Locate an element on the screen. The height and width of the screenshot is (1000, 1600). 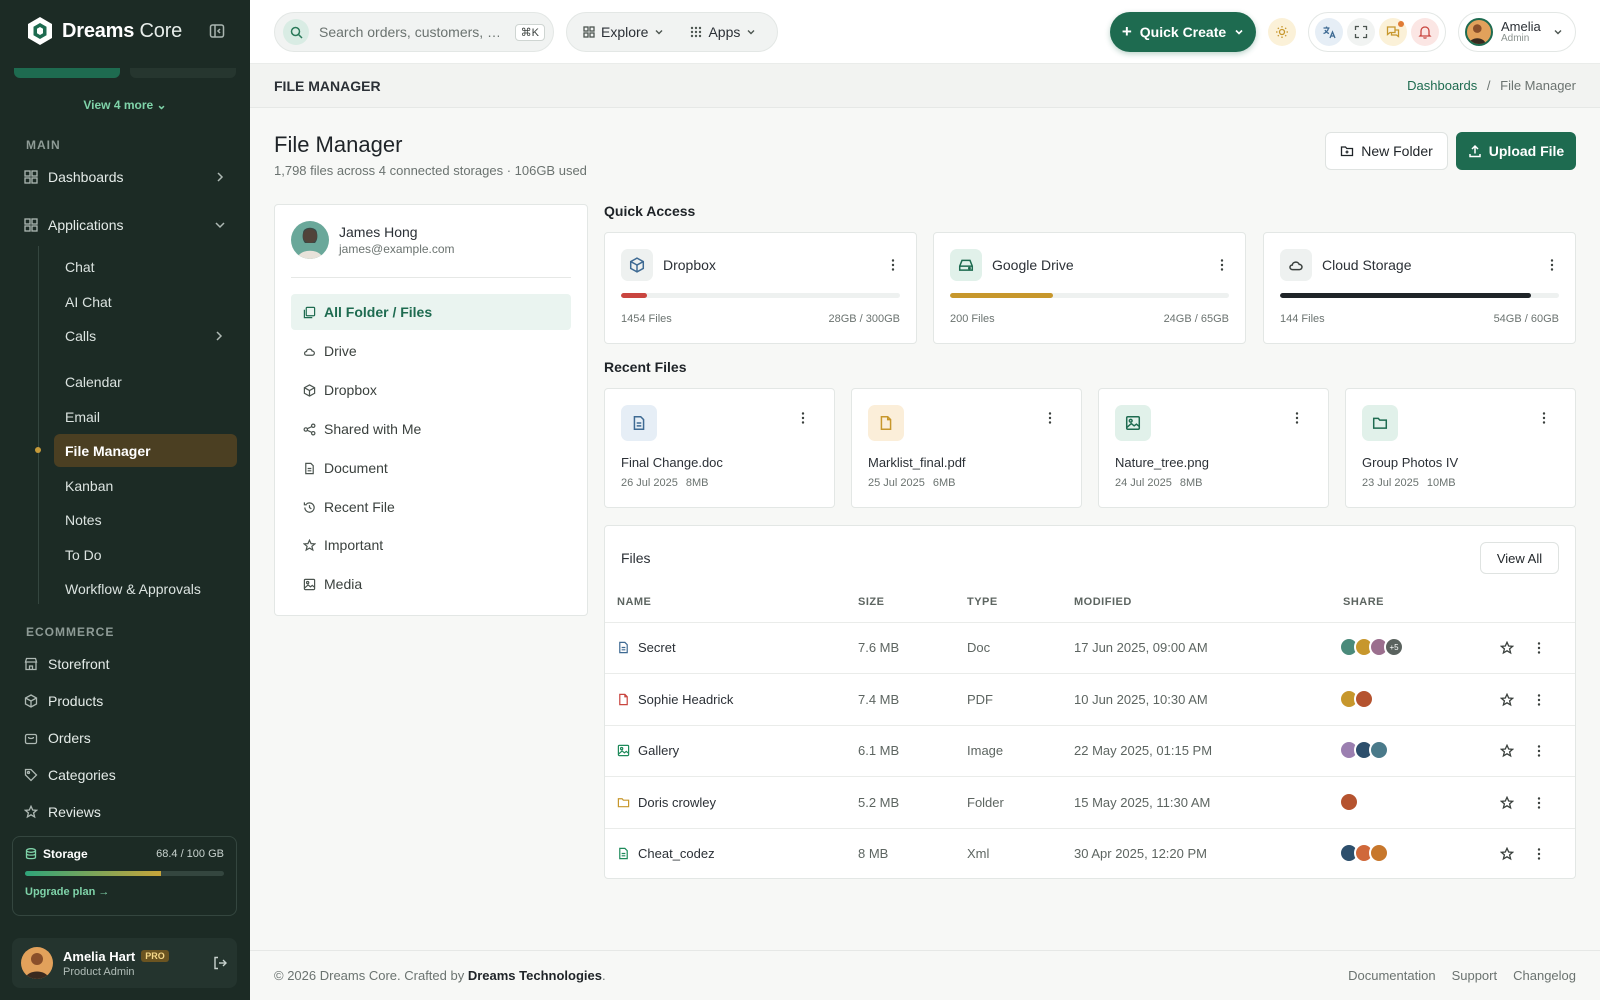
view-more-link: View 4 more ⌄ is located at coordinates (125, 105).